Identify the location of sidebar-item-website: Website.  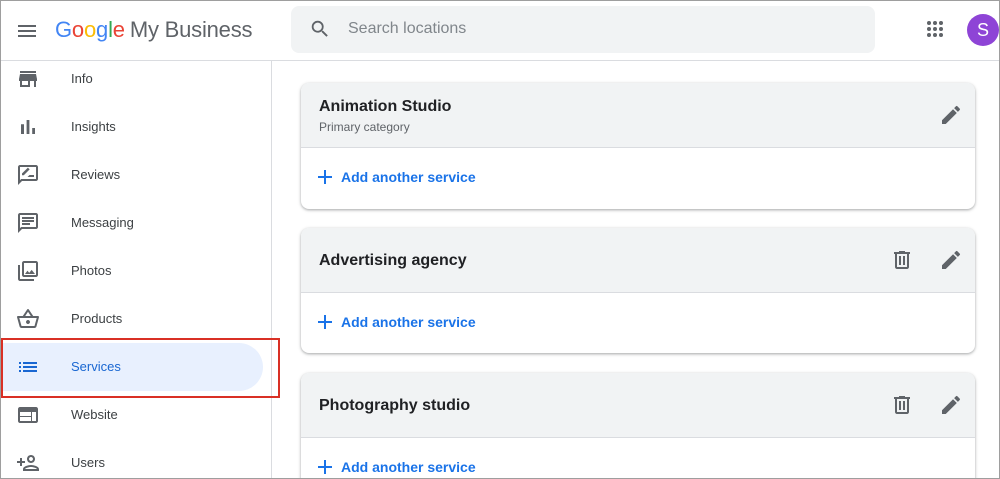
(132, 415).